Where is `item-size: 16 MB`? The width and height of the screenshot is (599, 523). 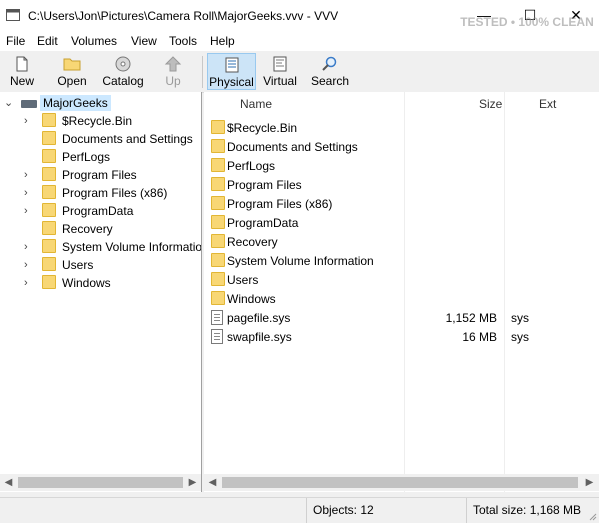 item-size: 16 MB is located at coordinates (479, 337).